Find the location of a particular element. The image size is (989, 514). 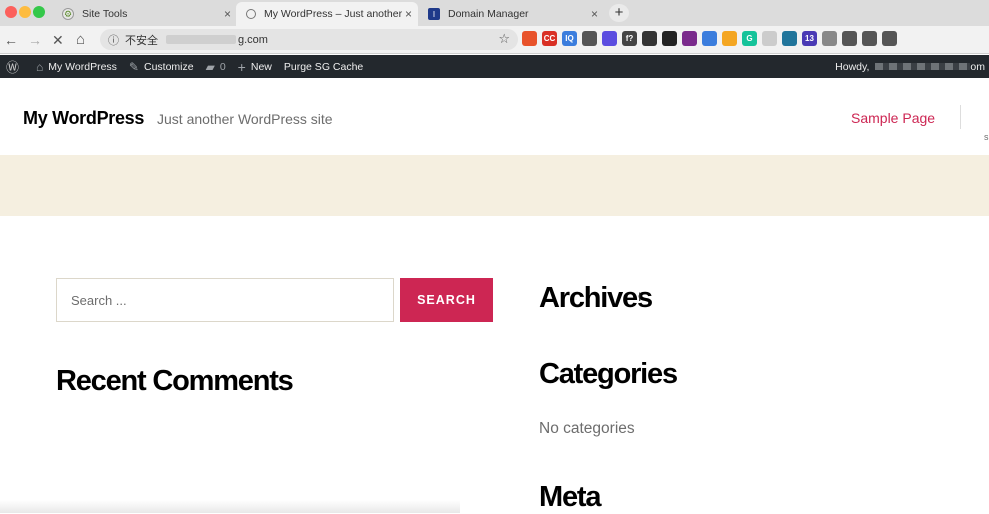

window-maximize-button is located at coordinates (39, 12).